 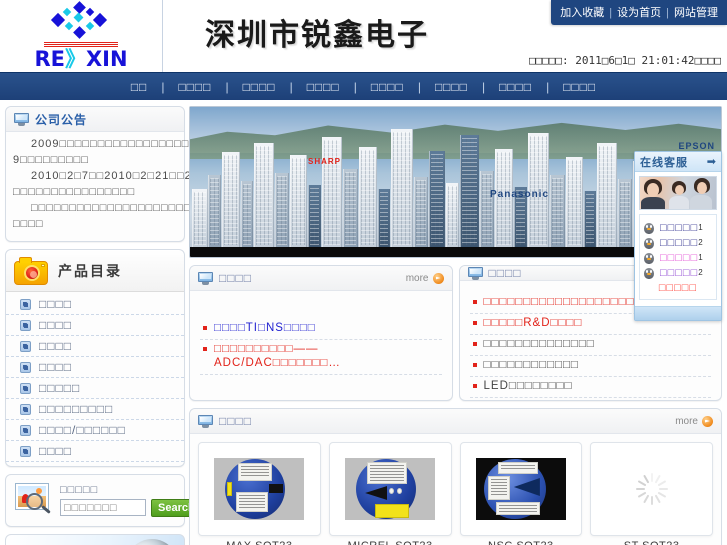 I want to click on online-service-footer, so click(x=678, y=313).